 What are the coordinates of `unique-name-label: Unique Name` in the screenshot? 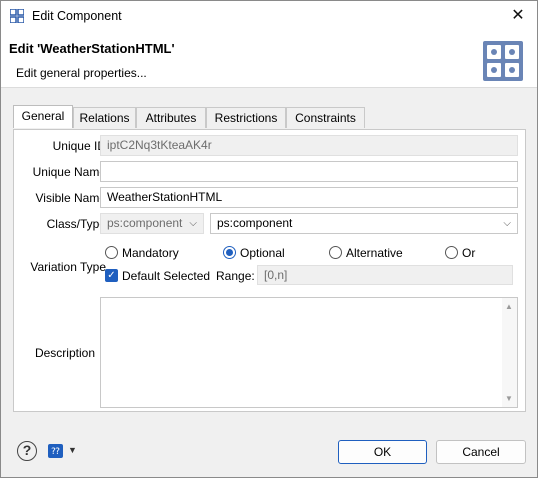 It's located at (69, 172).